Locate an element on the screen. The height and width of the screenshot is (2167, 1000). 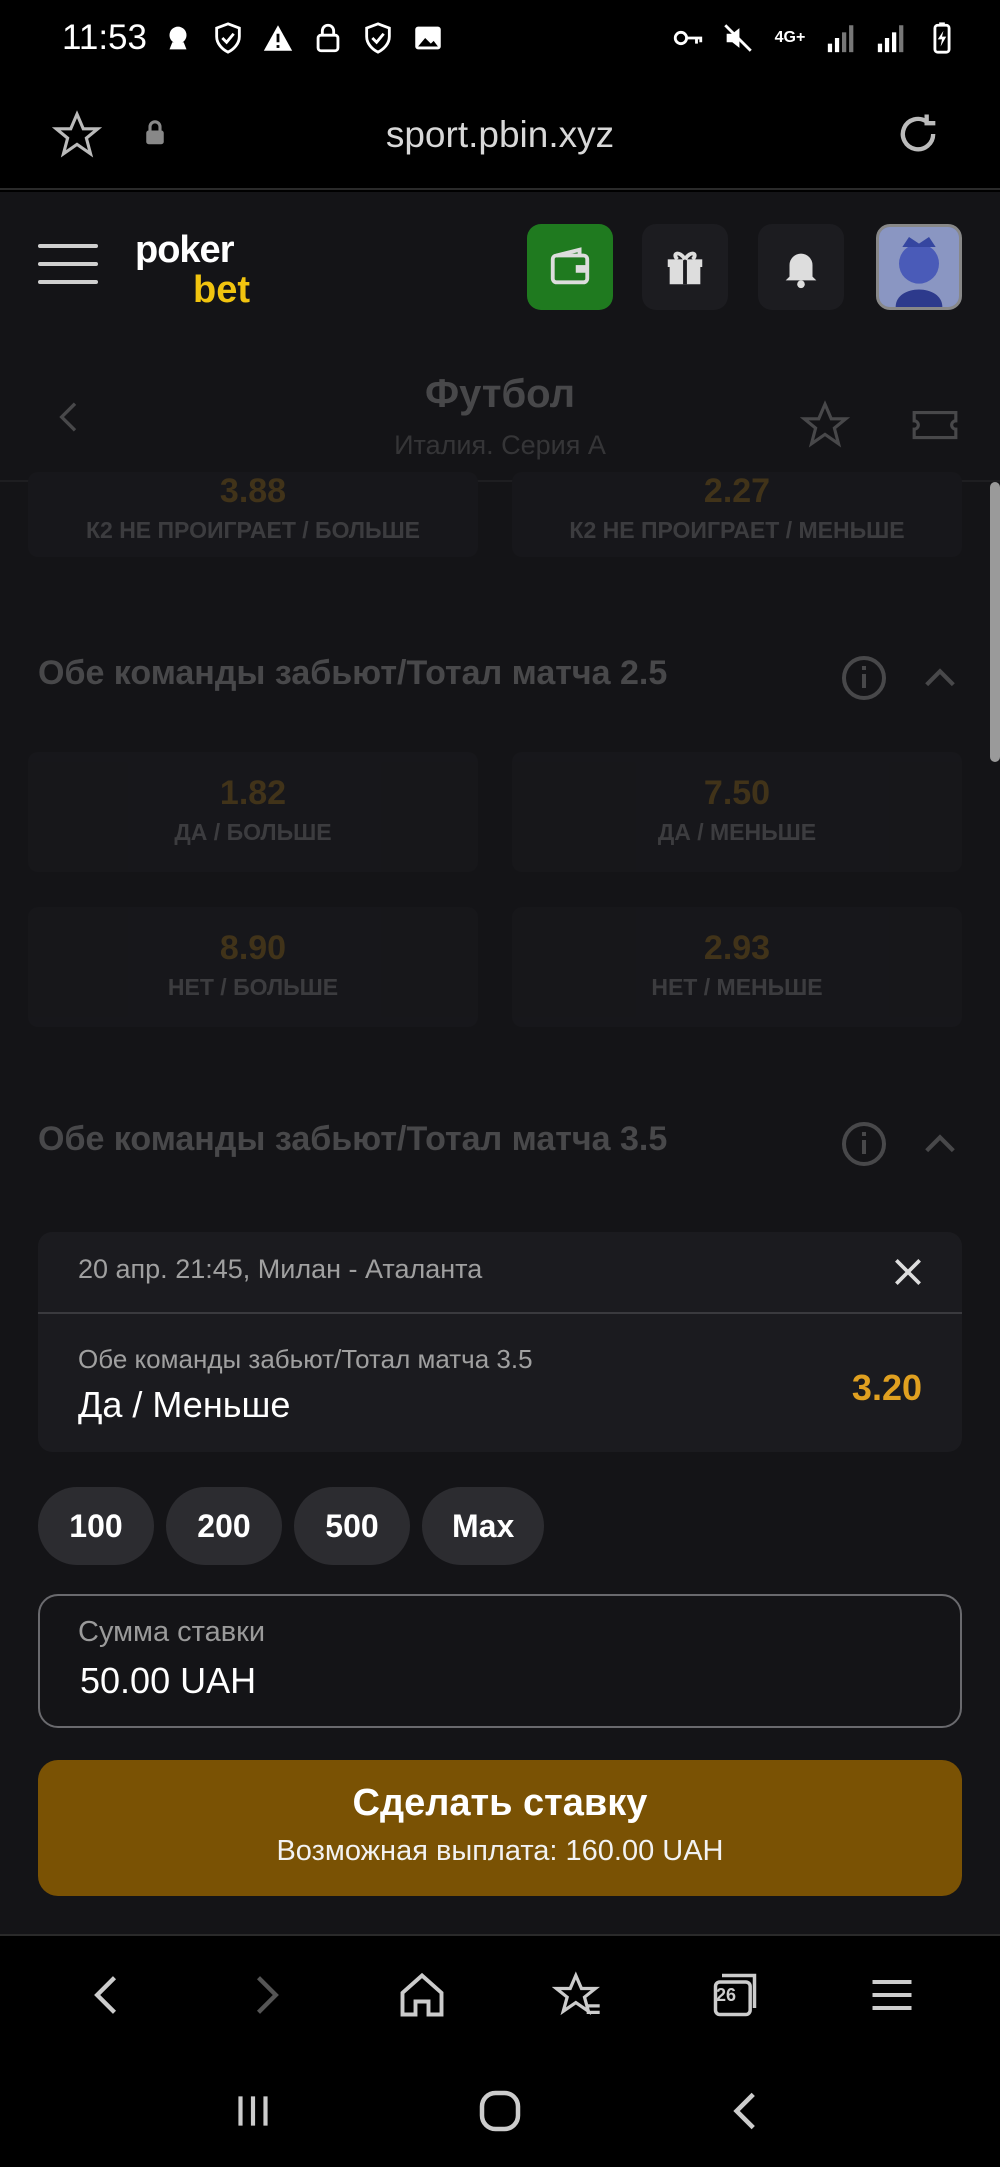
notifications-button is located at coordinates (801, 267).